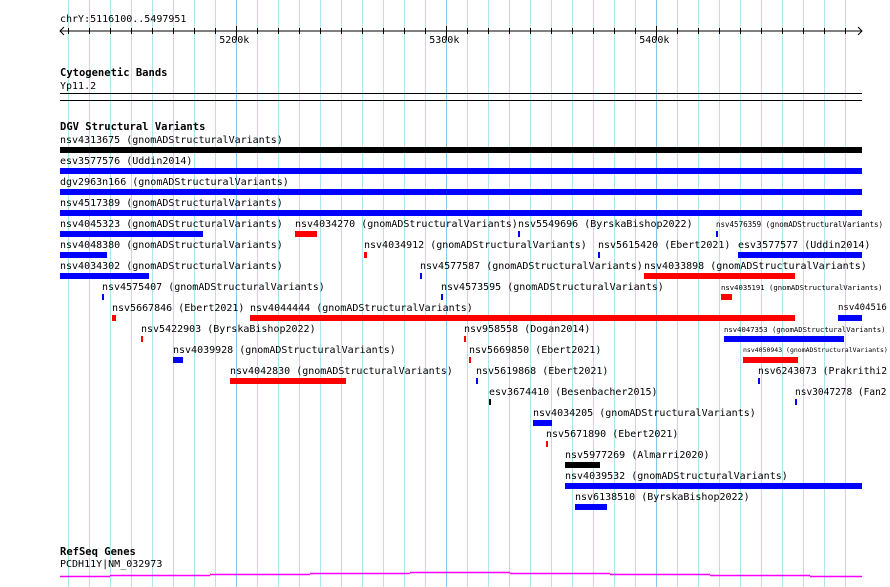 The width and height of the screenshot is (890, 587). I want to click on feature-label: esv3577577 (Uddin2014), so click(804, 245).